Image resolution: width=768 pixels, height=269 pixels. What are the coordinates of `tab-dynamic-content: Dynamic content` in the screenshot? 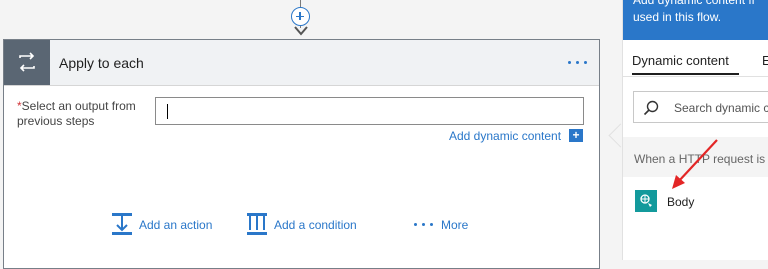 It's located at (680, 60).